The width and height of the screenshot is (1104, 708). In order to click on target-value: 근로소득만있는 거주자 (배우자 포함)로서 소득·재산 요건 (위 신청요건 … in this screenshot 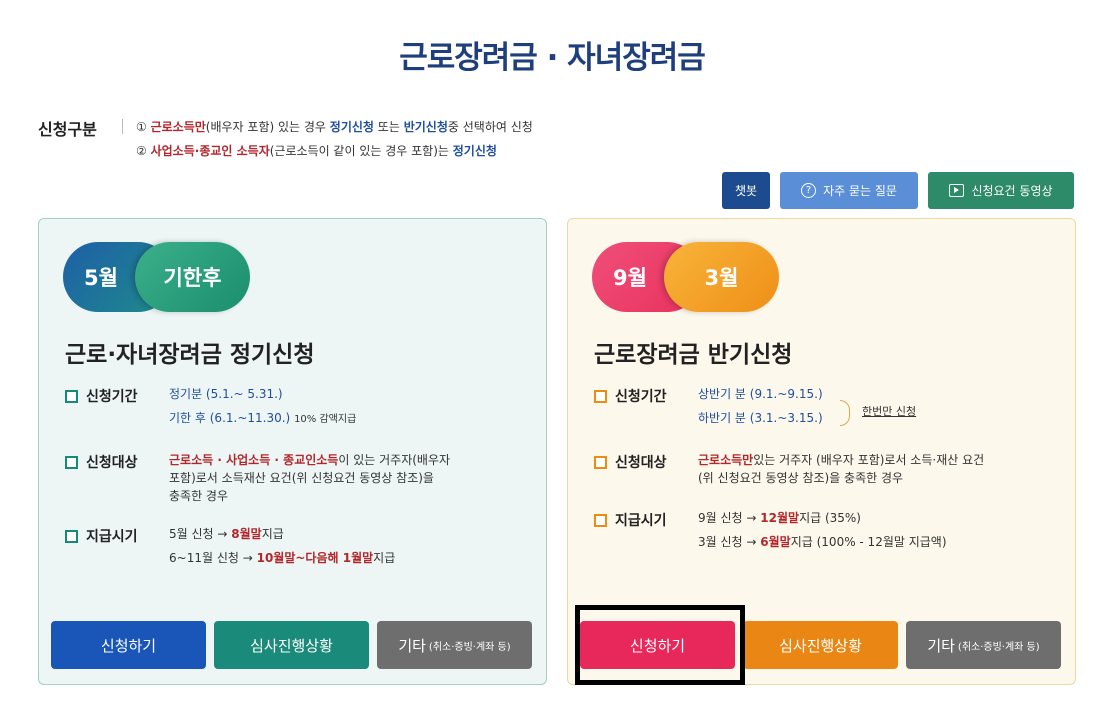, I will do `click(841, 469)`.